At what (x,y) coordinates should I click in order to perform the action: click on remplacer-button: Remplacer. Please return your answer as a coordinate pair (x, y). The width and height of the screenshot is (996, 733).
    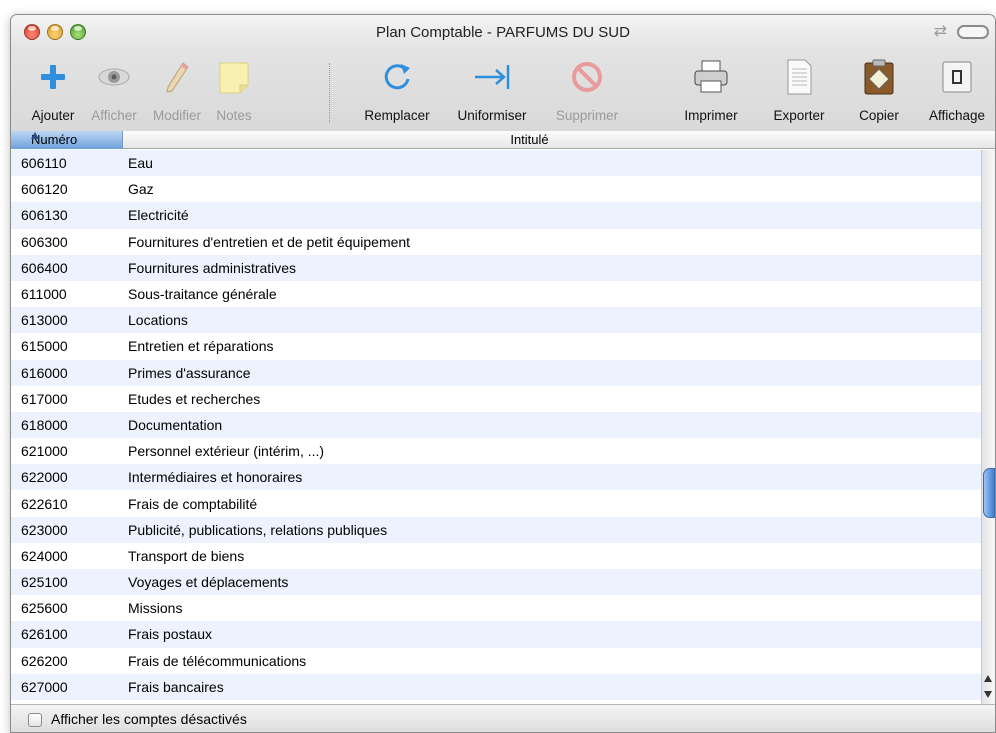
    Looking at the image, I should click on (397, 91).